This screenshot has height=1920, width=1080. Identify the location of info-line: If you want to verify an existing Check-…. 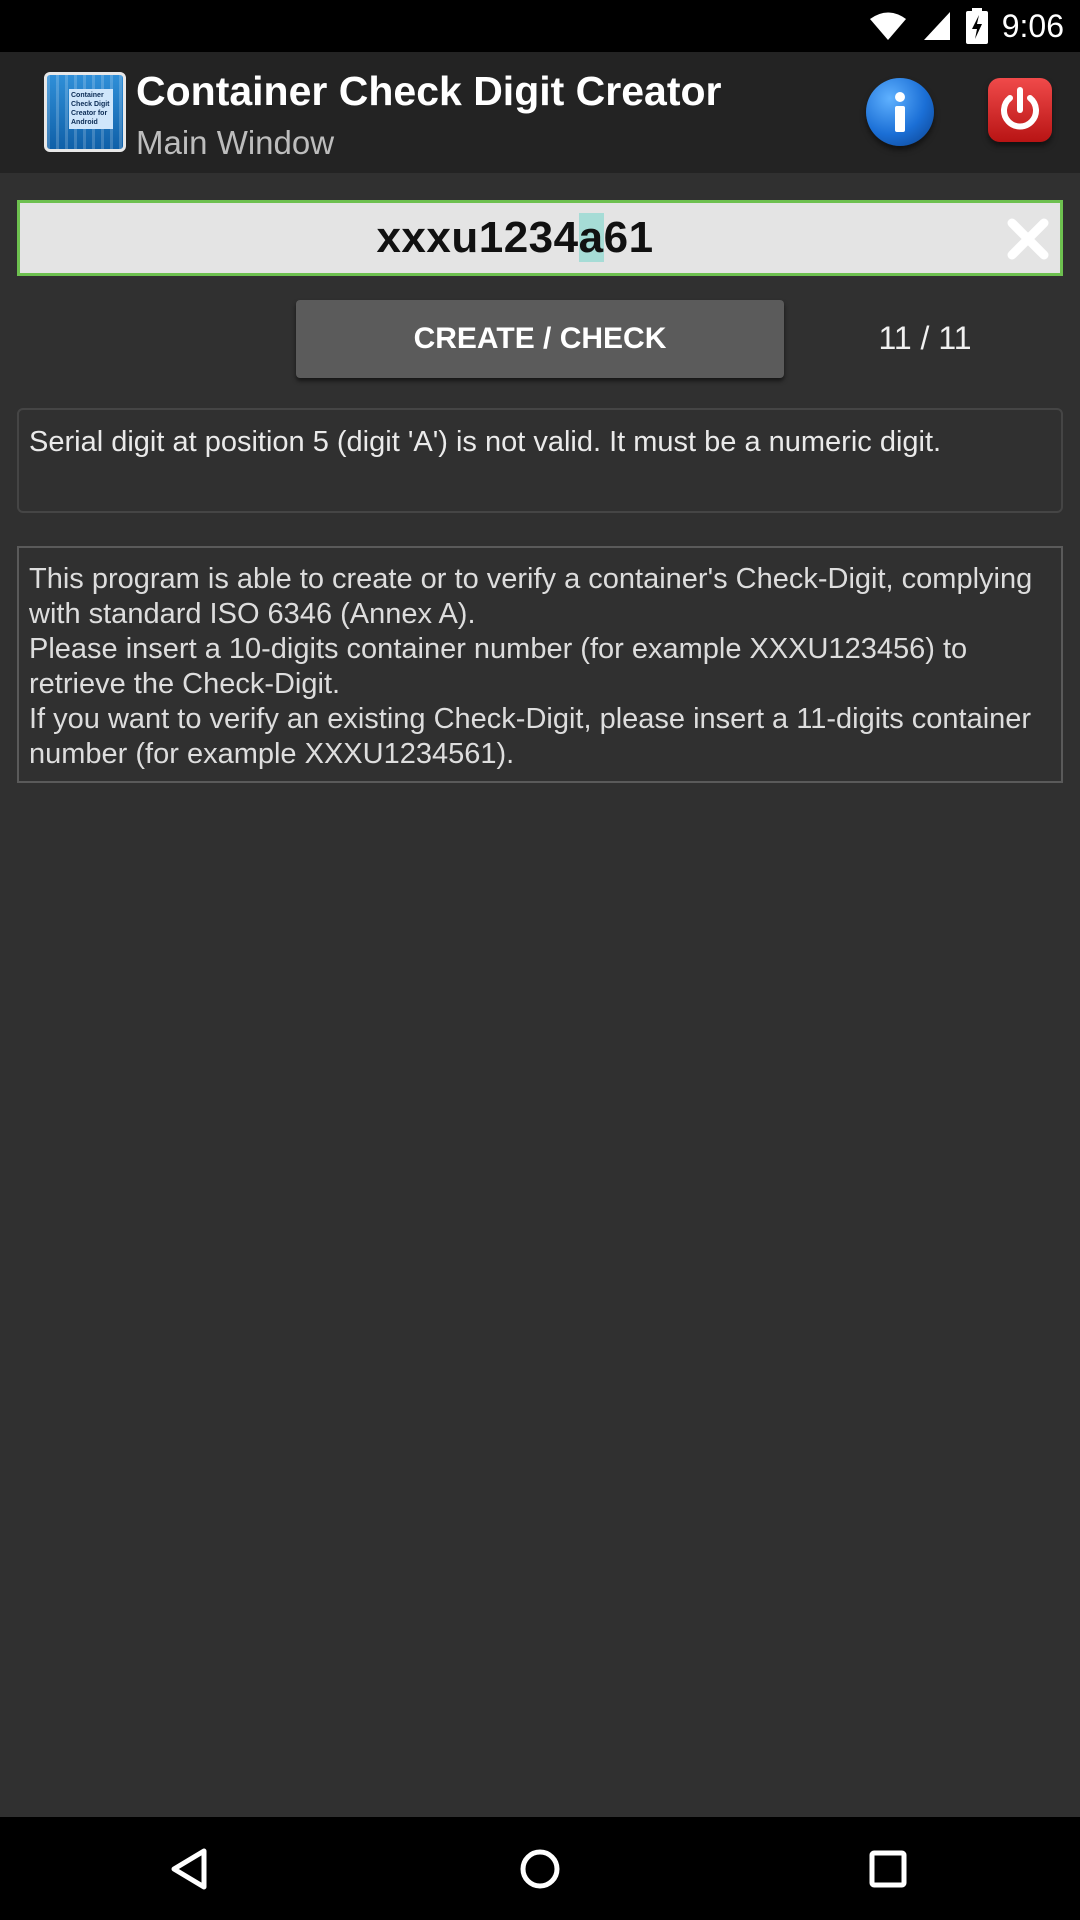
(530, 736).